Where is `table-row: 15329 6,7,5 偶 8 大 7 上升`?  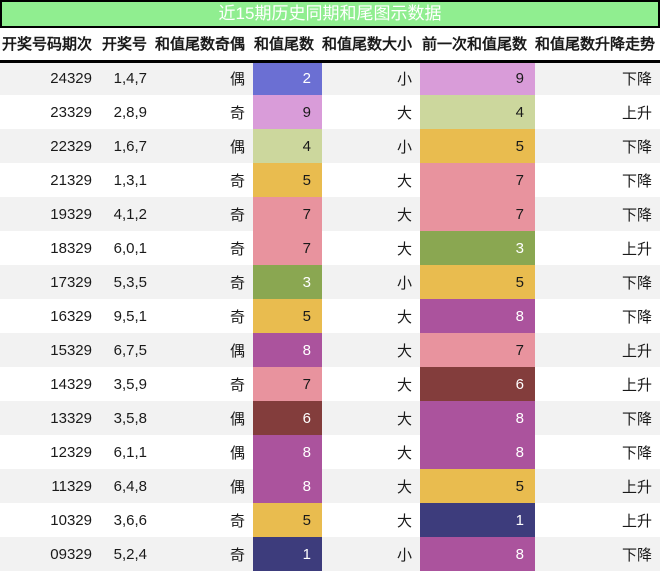
table-row: 15329 6,7,5 偶 8 大 7 上升 is located at coordinates (330, 350).